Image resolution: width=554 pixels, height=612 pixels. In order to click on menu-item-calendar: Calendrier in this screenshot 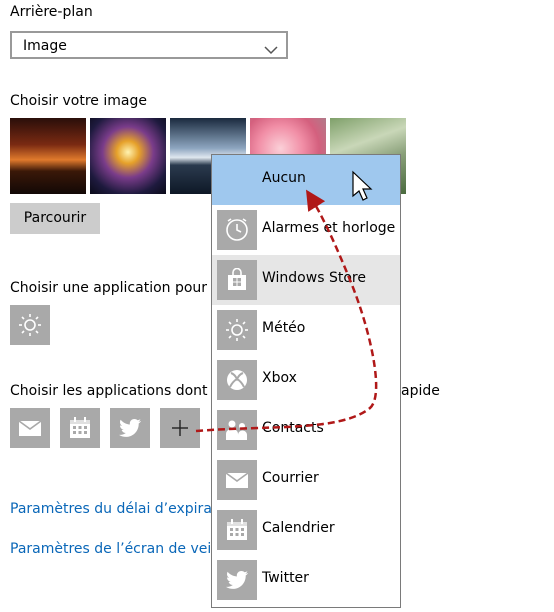, I will do `click(306, 530)`.